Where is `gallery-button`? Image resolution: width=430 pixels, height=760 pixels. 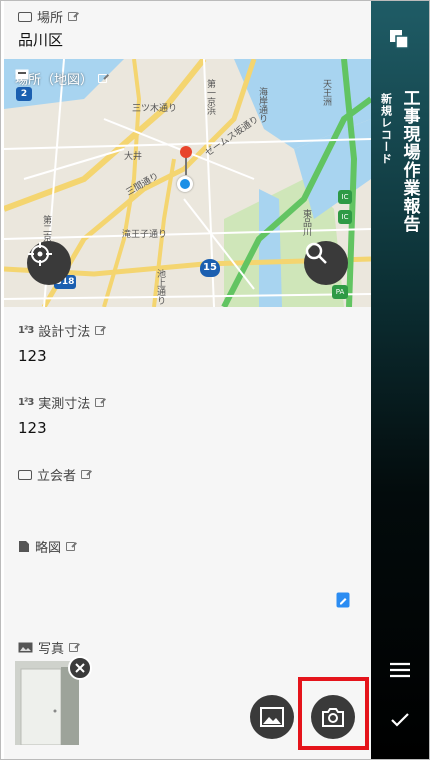 gallery-button is located at coordinates (272, 717).